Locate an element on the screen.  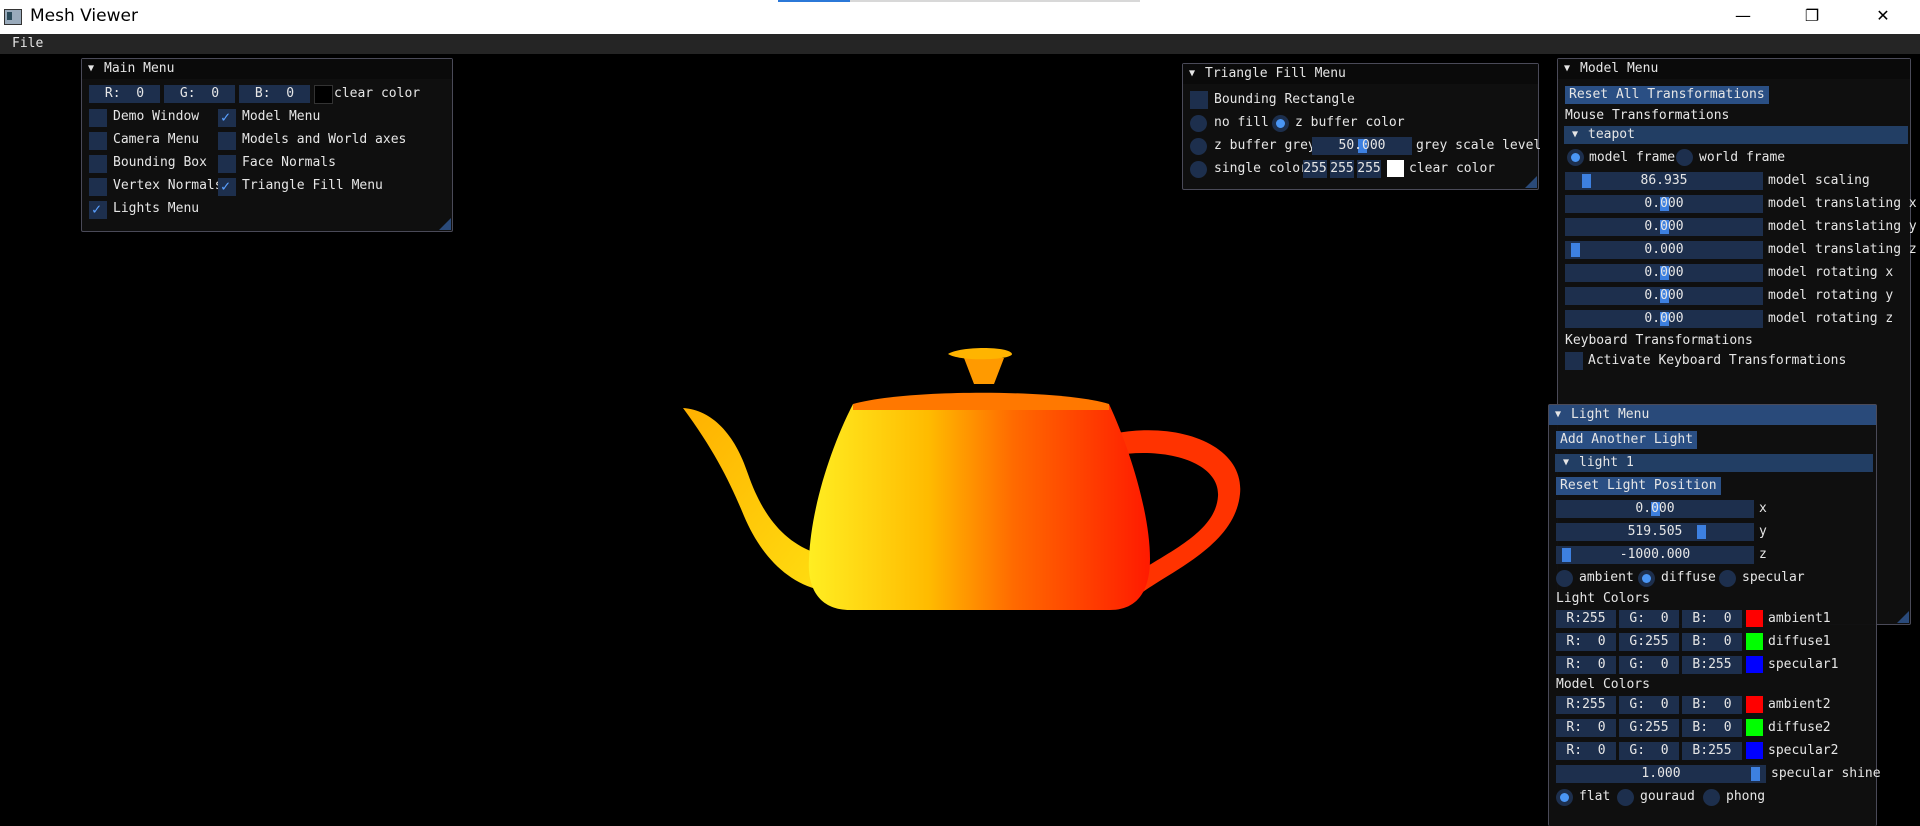
translate-x-value: 0.000 is located at coordinates (1664, 203).